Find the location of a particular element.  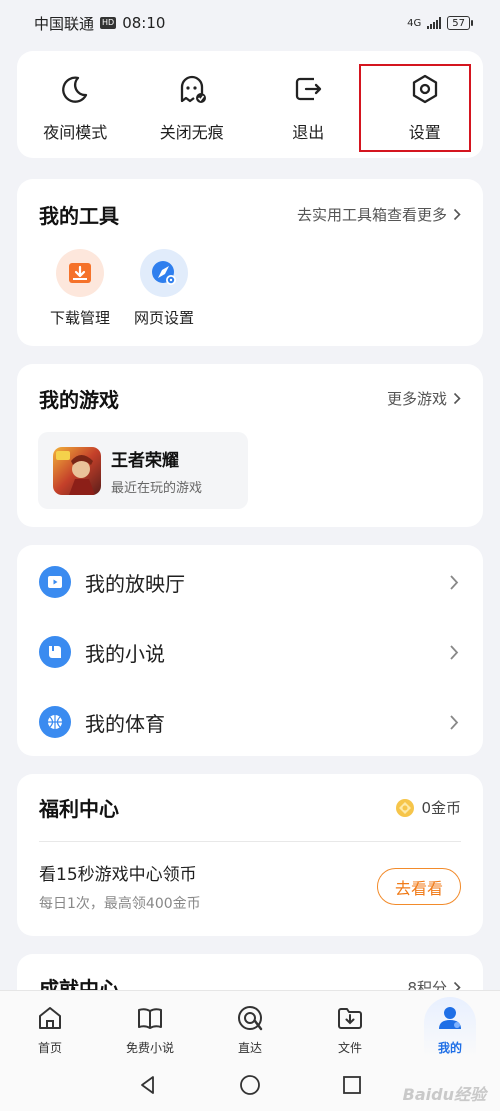

my-games-card: 我的游戏 更多游戏 王者荣耀 最近在玩的游戏 is located at coordinates (250, 445).